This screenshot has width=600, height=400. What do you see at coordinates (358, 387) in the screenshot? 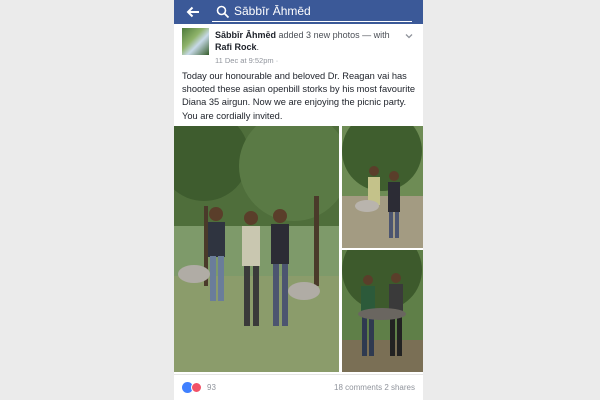
I see `comments-count: 18 comments` at bounding box center [358, 387].